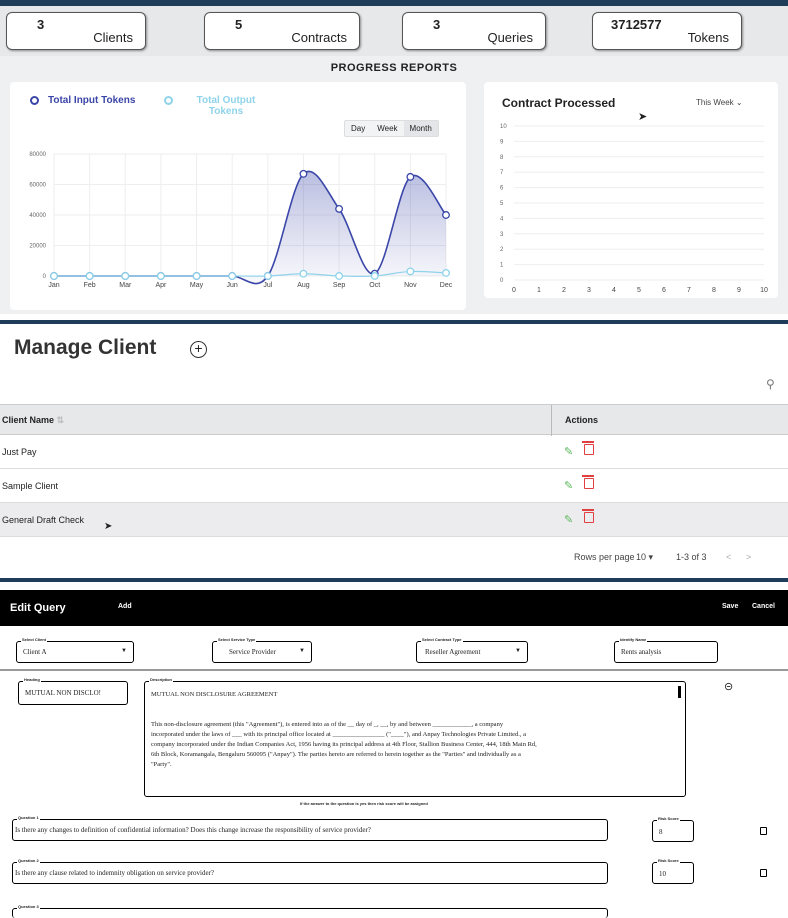 This screenshot has height=918, width=788. Describe the element at coordinates (503, 127) in the screenshot. I see `y-tick-label: 10` at that location.